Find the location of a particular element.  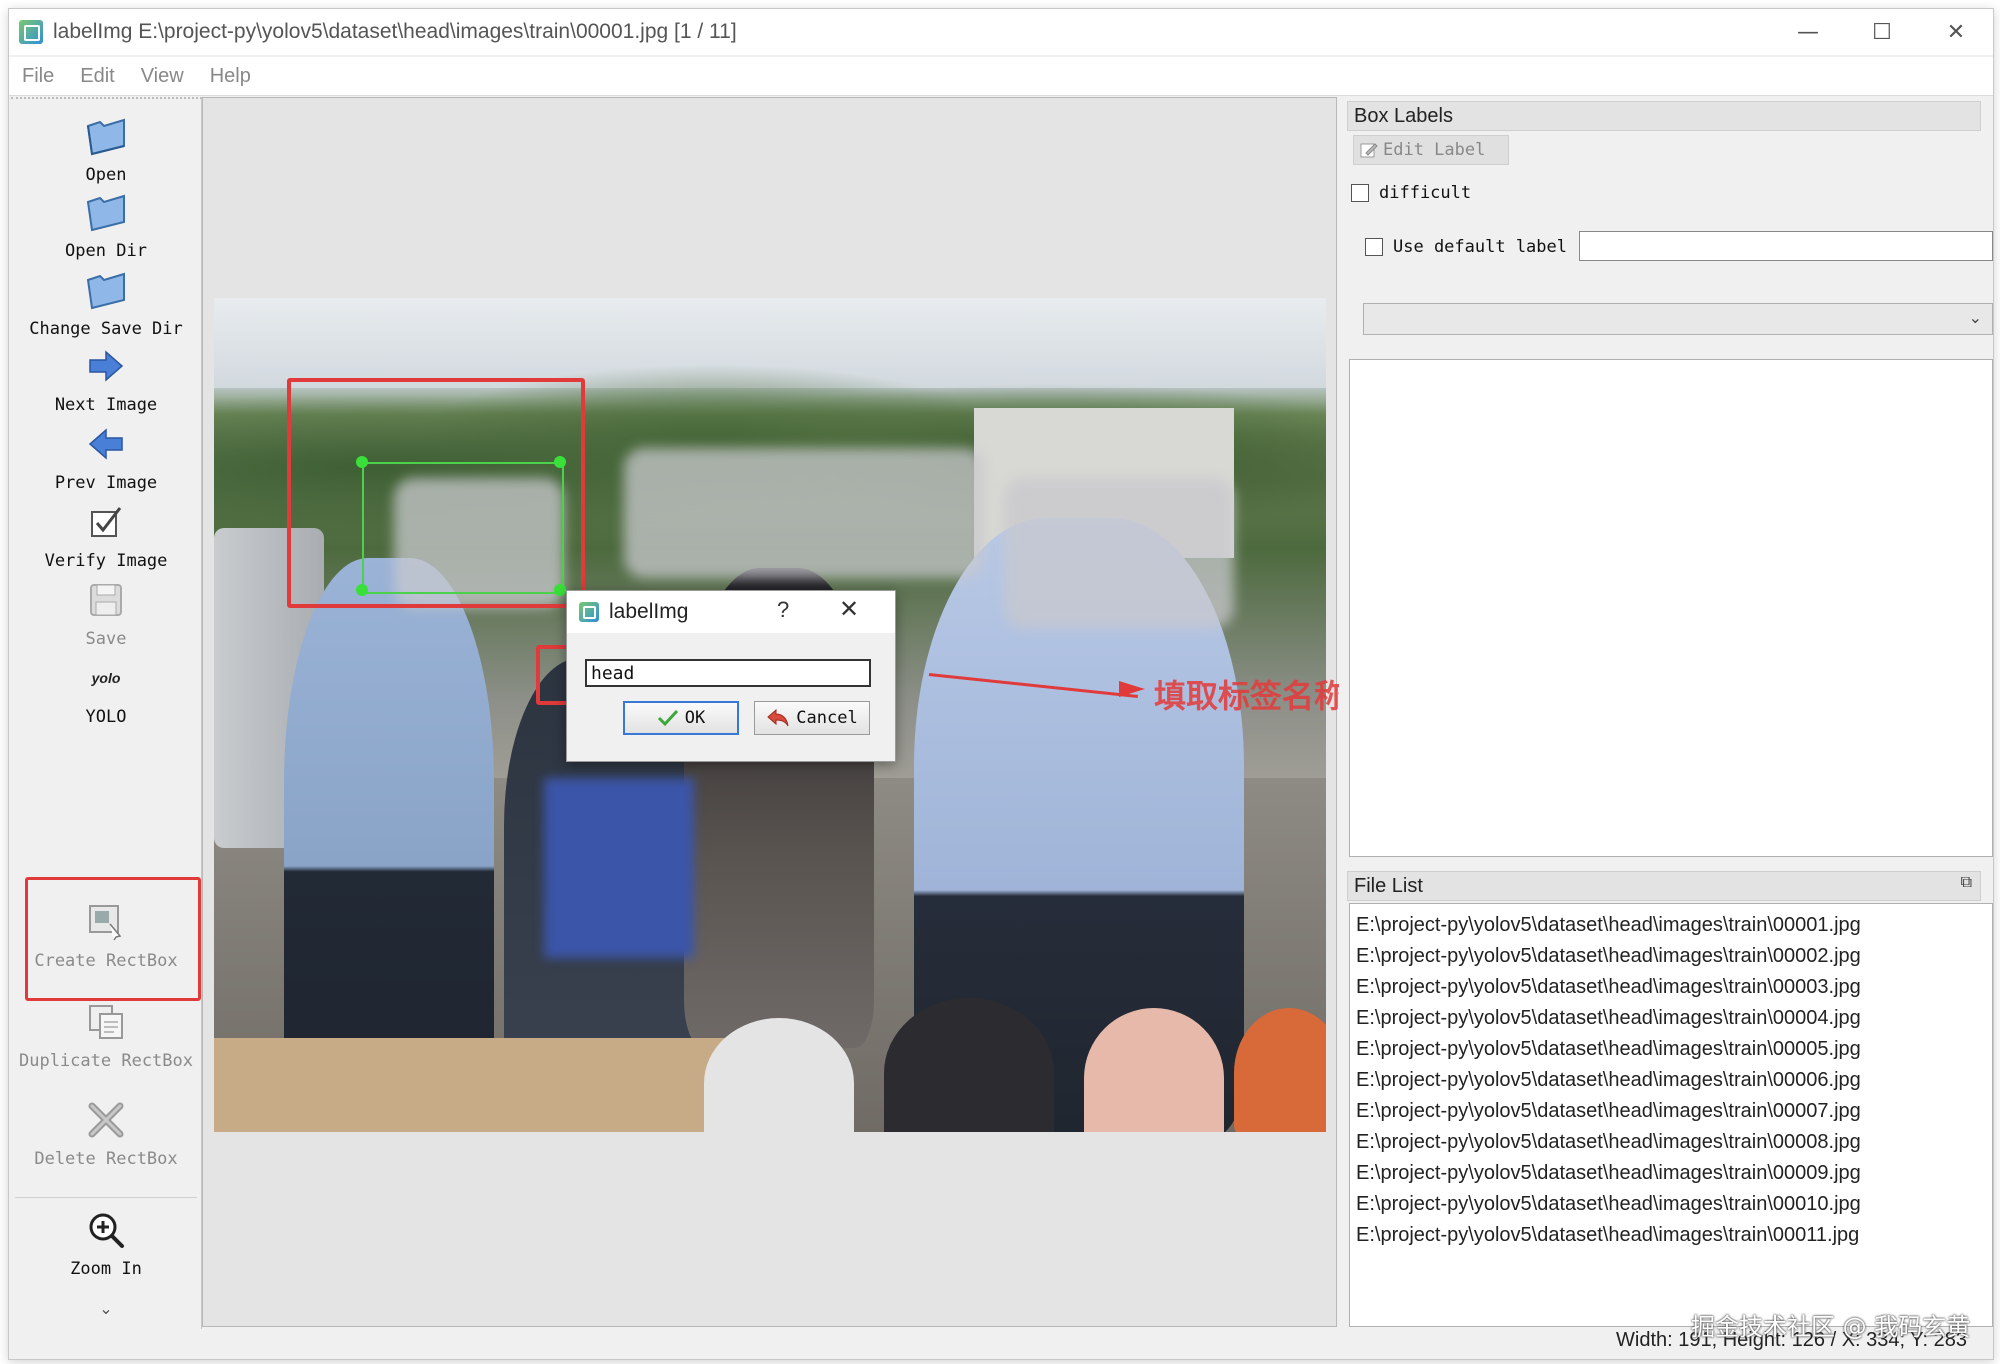

duplicate-rectbox-button: Duplicate RectBox is located at coordinates (106, 1033).